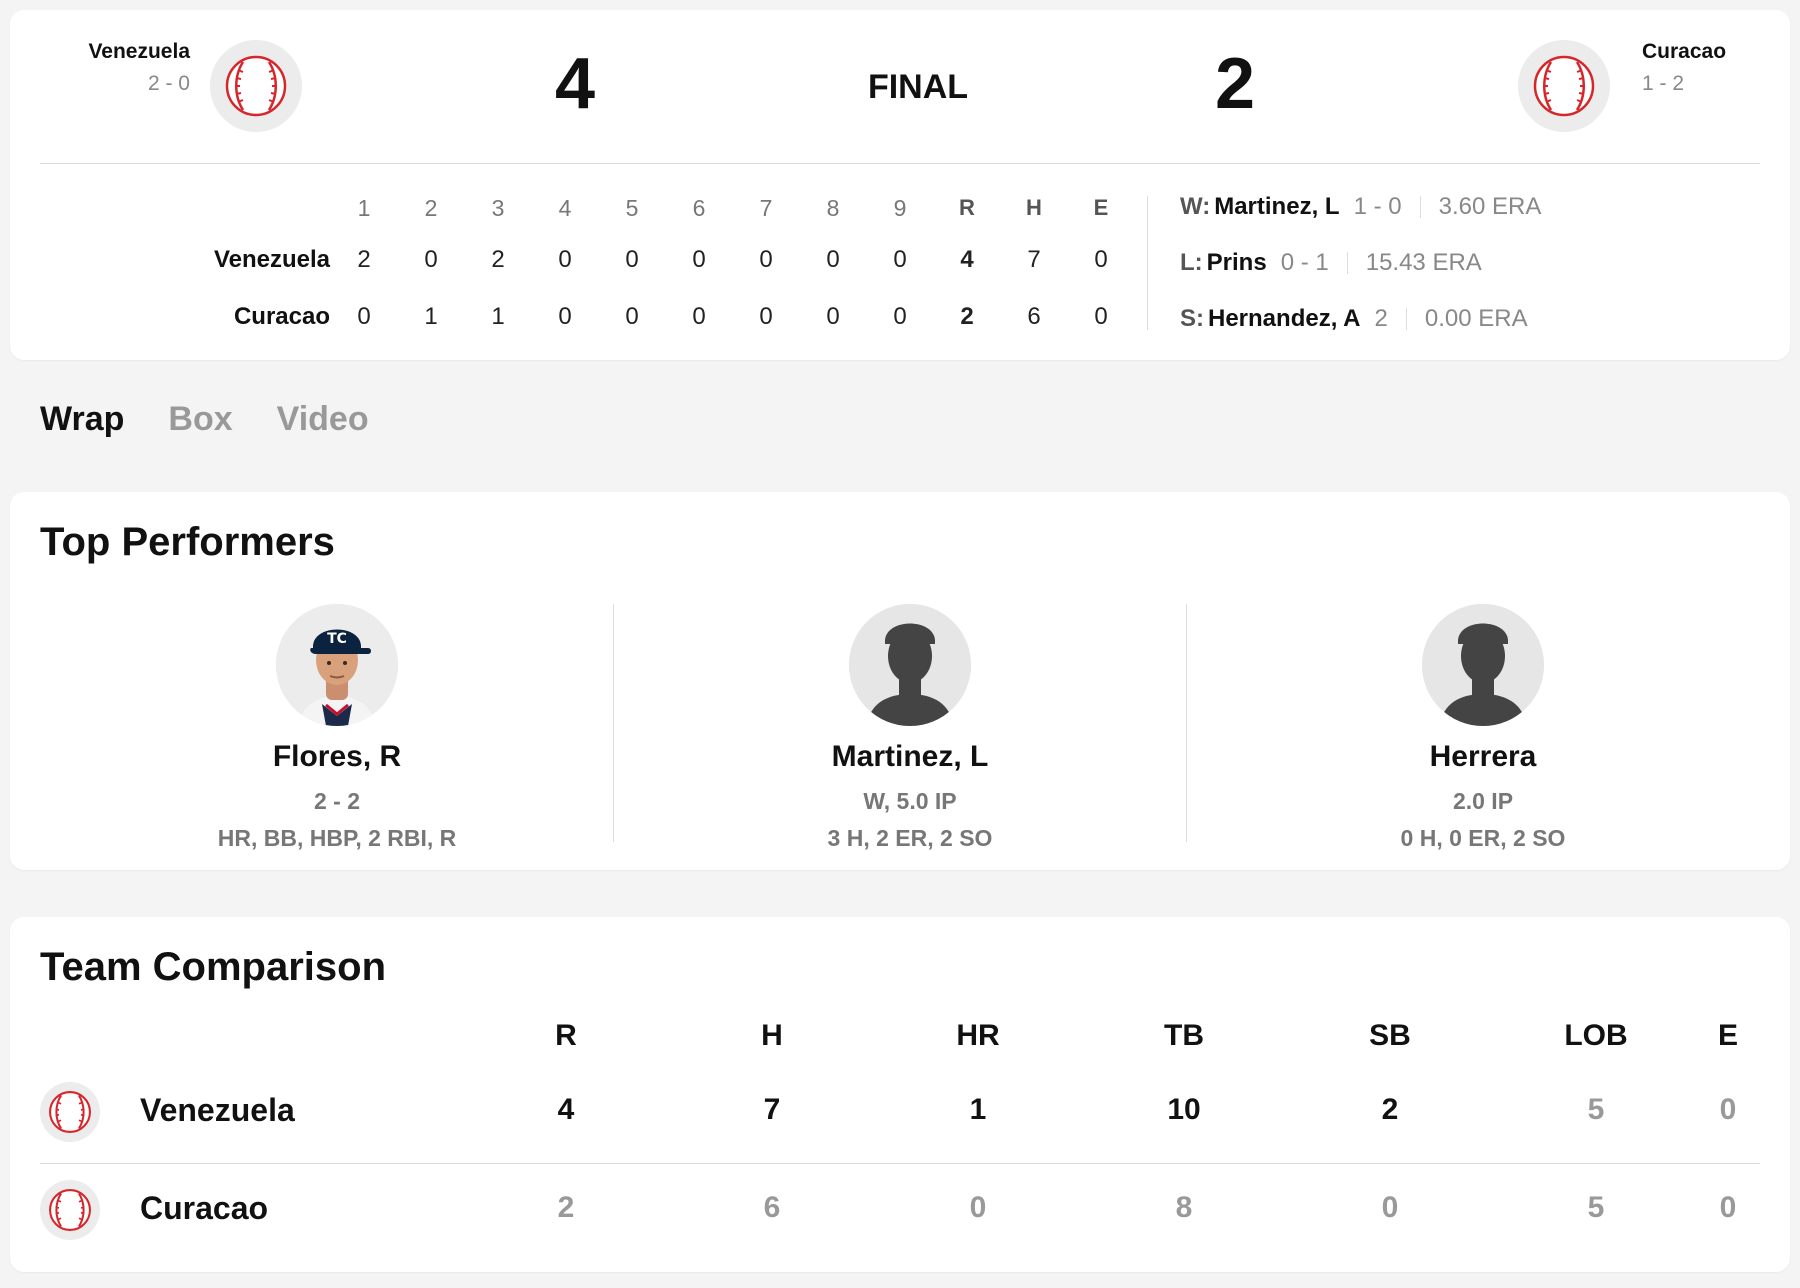 This screenshot has width=1800, height=1288. I want to click on performer-name: Herrera, so click(1483, 757).